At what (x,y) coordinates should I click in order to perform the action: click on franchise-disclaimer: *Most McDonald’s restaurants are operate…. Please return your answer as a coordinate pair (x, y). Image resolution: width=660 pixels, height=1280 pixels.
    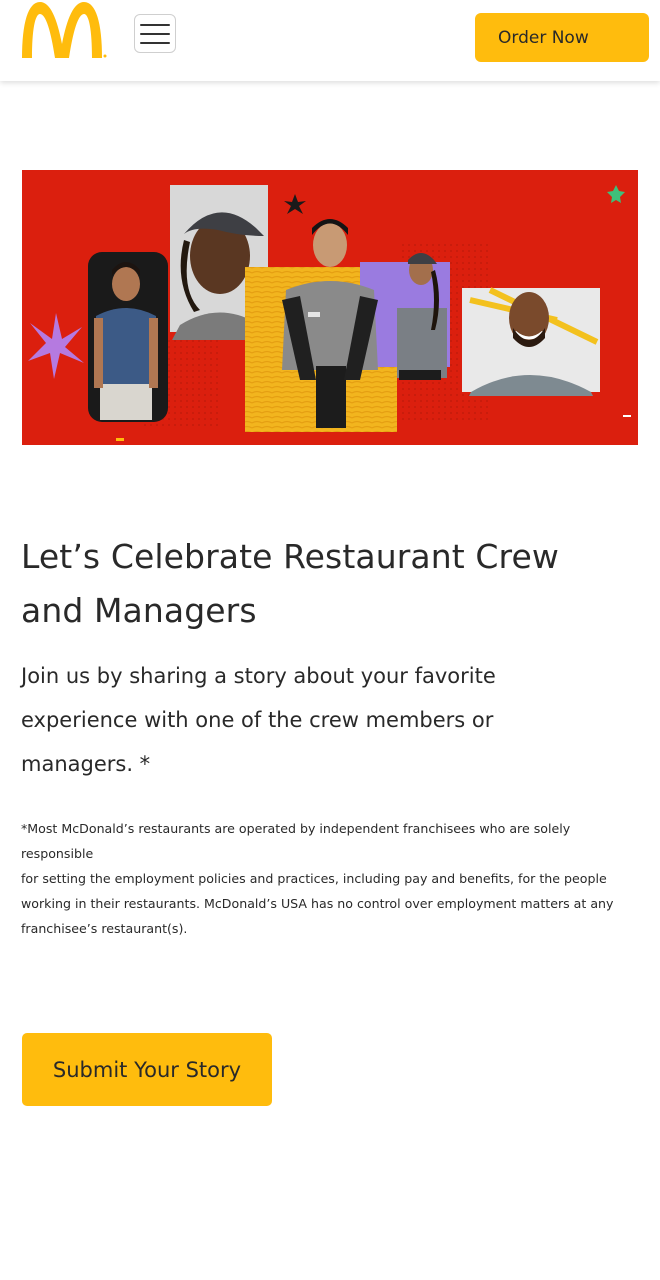
    Looking at the image, I should click on (331, 878).